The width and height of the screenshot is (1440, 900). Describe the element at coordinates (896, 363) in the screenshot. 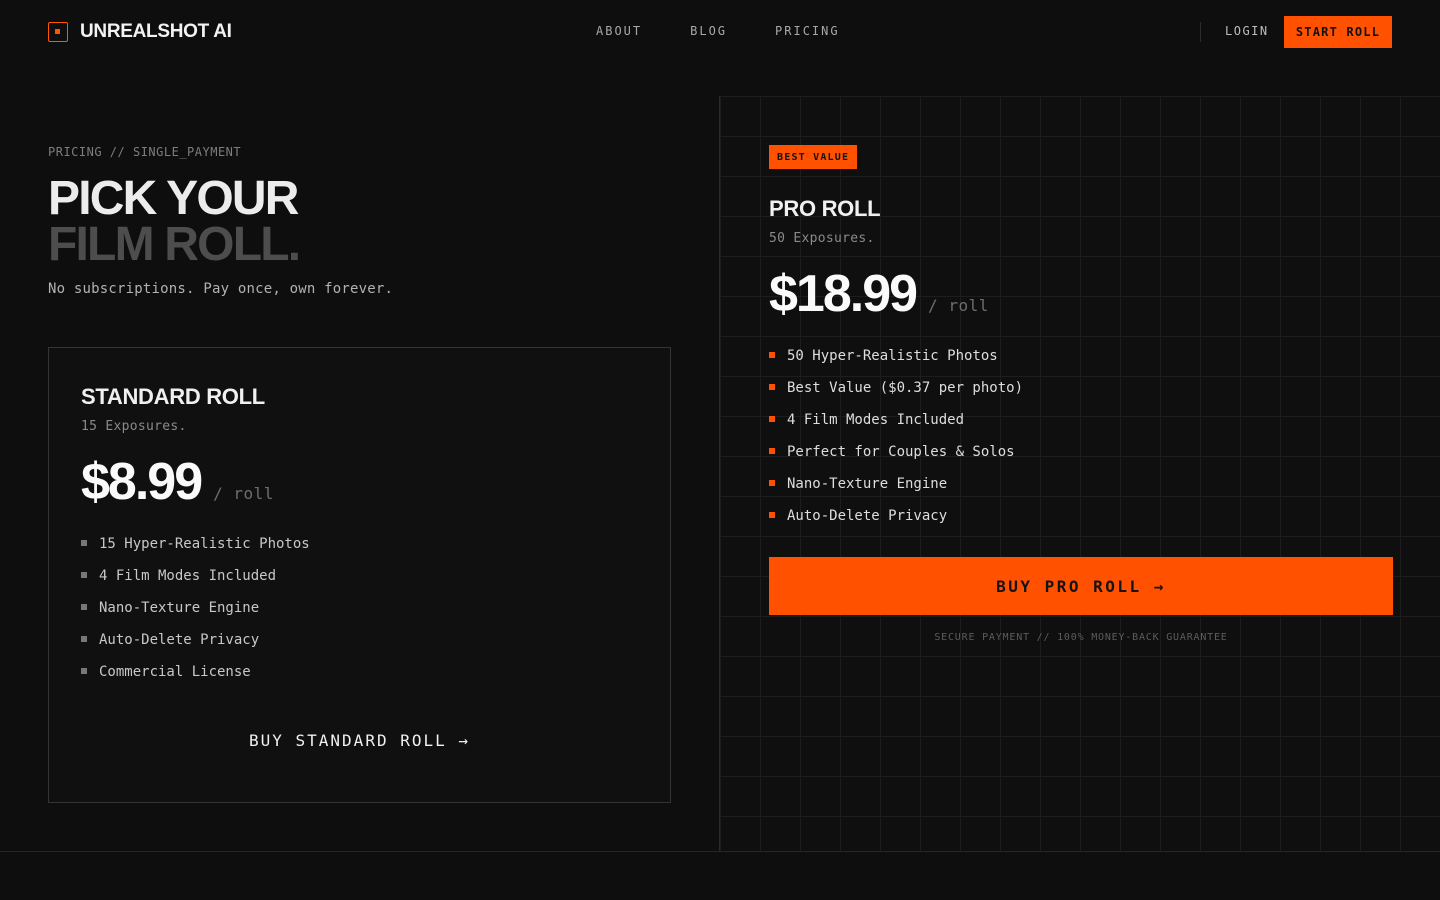

I see `list-item: 50 Hyper-Realistic Photos` at that location.